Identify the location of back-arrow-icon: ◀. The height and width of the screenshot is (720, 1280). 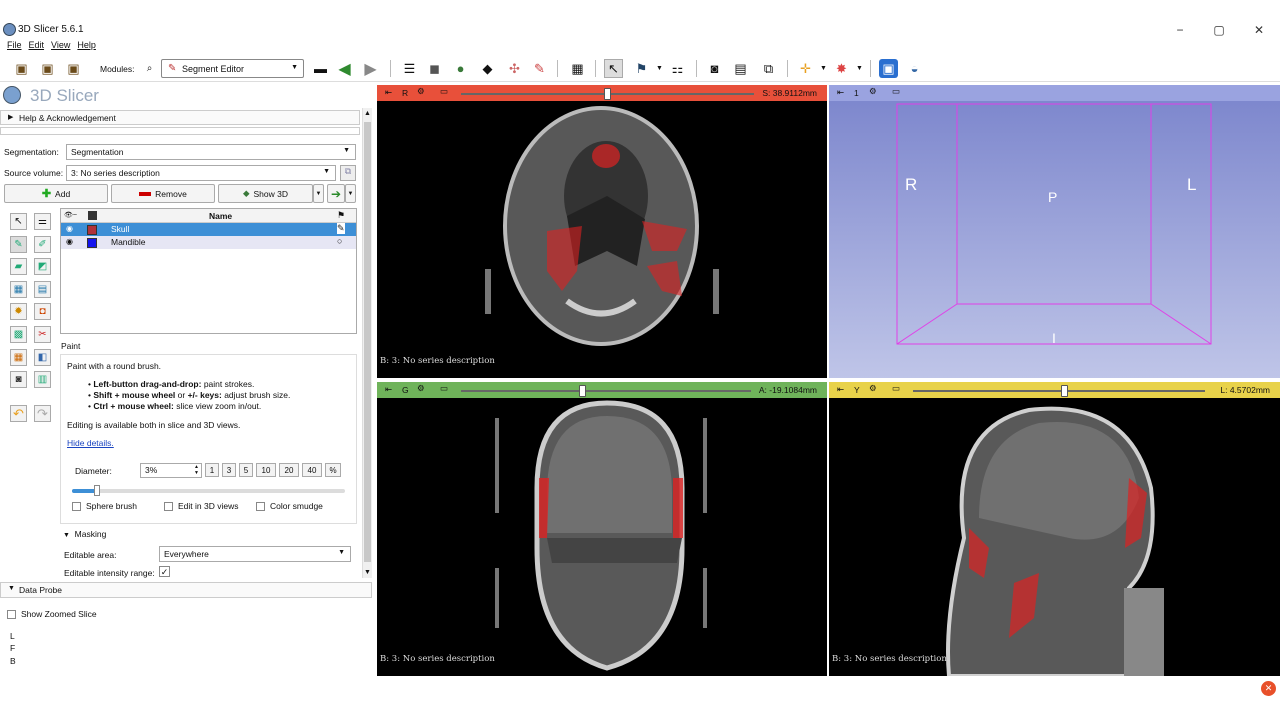
(344, 68).